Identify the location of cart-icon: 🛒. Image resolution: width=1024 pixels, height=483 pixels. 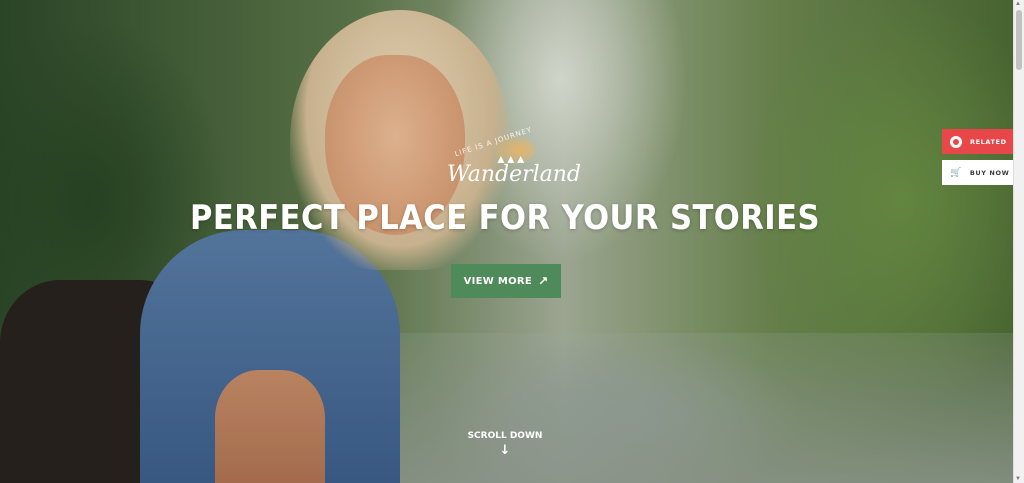
(956, 172).